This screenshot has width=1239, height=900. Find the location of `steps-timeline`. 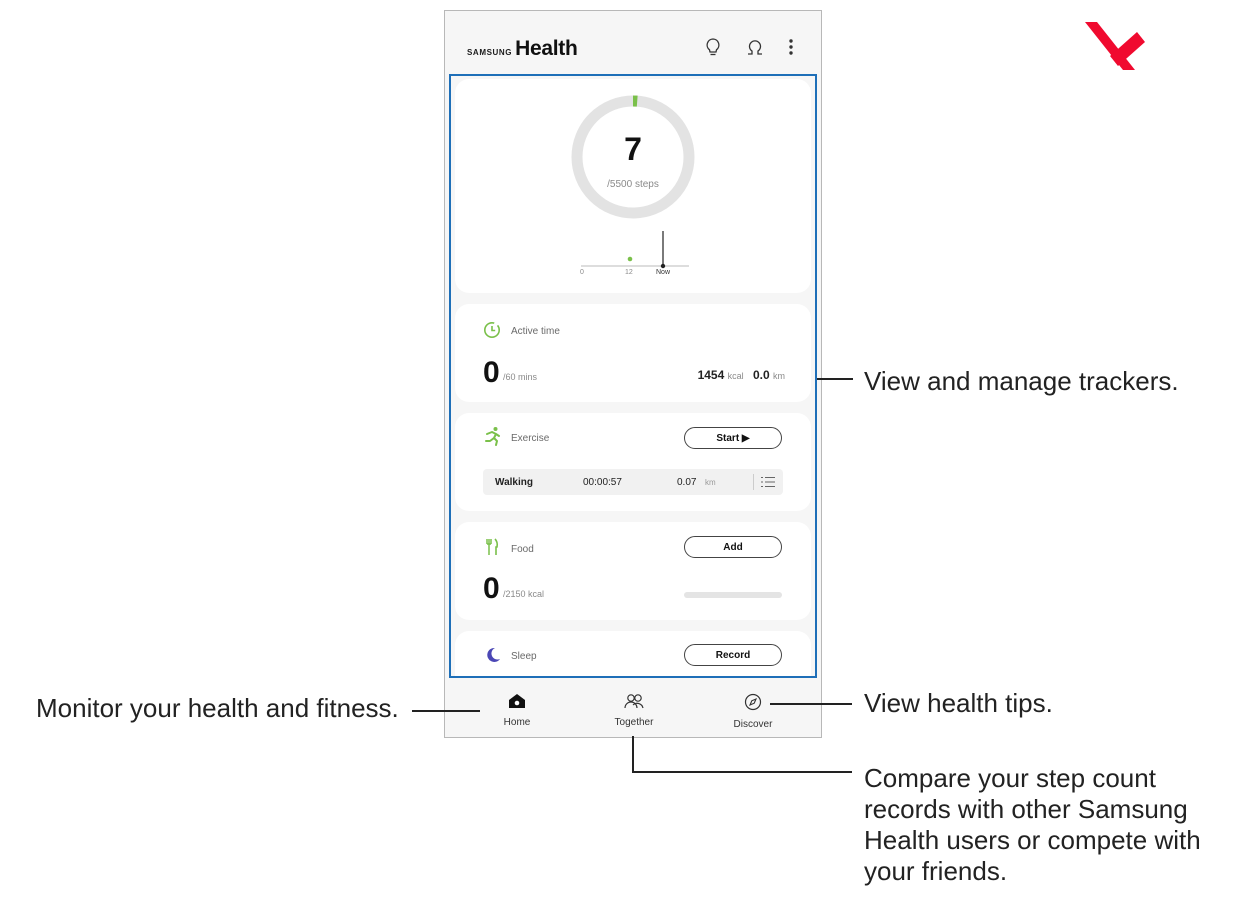

steps-timeline is located at coordinates (635, 250).